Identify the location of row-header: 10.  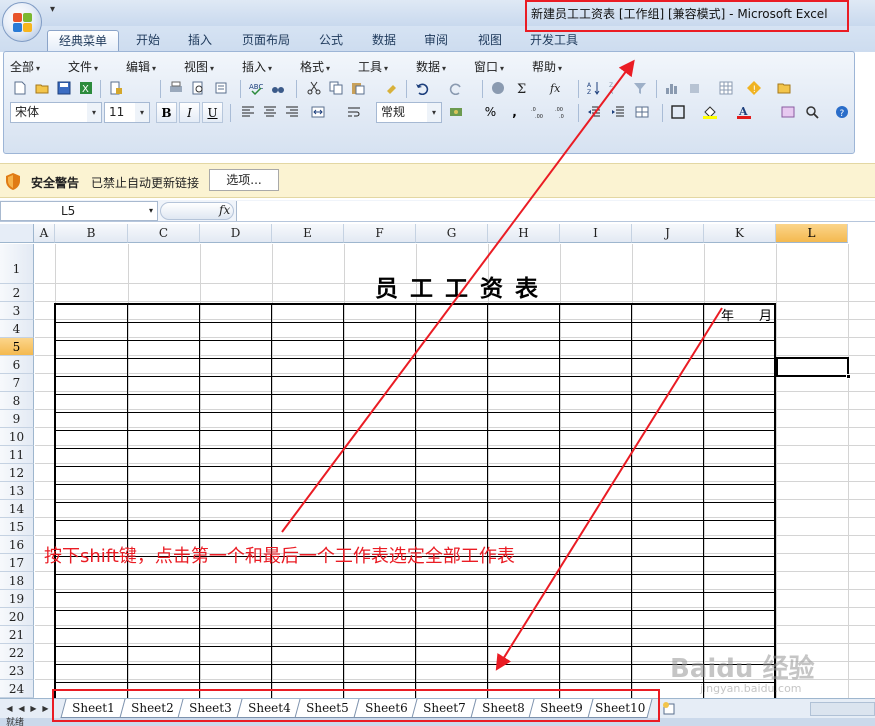
(17, 437).